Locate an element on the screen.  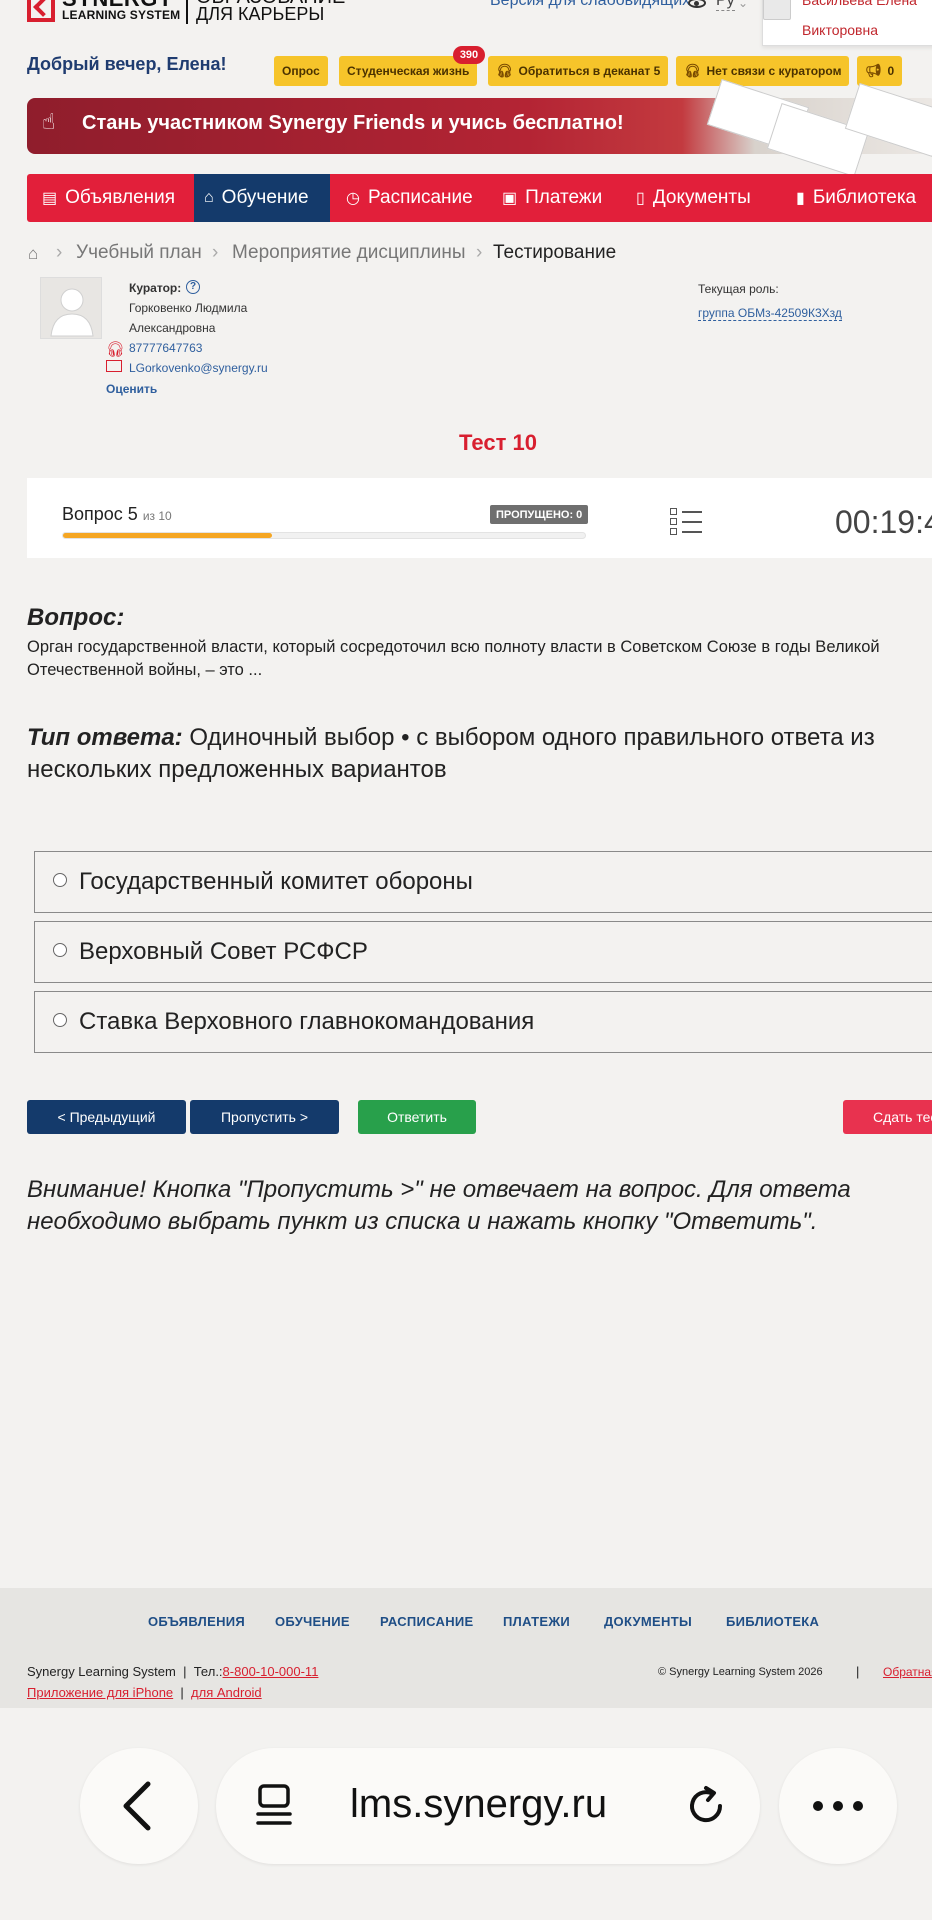
nav-item-library: ▮ Библиотека is located at coordinates (856, 198).